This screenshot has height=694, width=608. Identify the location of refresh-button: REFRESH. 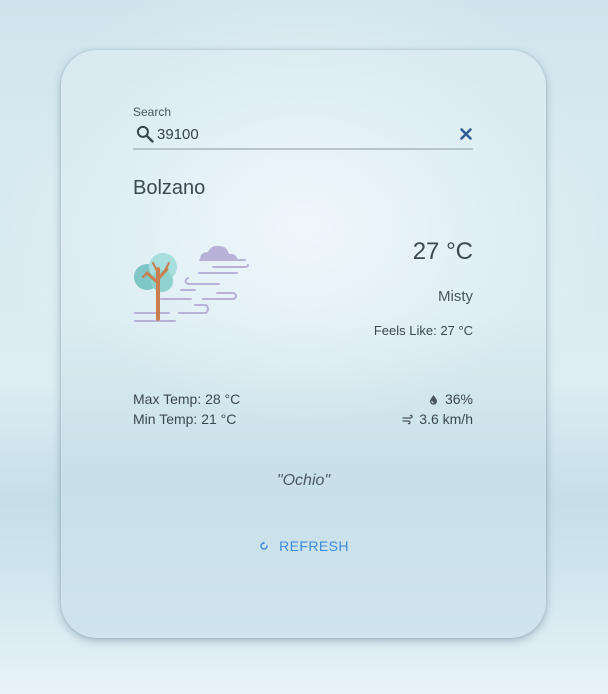
(304, 546).